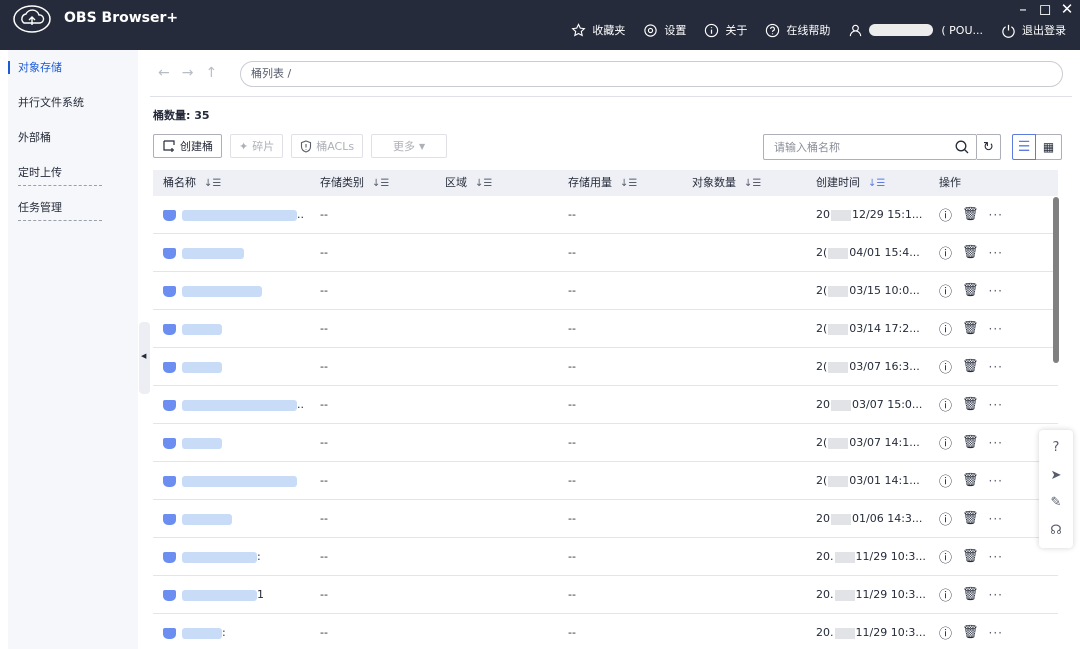 This screenshot has width=1080, height=649. Describe the element at coordinates (664, 30) in the screenshot. I see `settings-link: 设置` at that location.